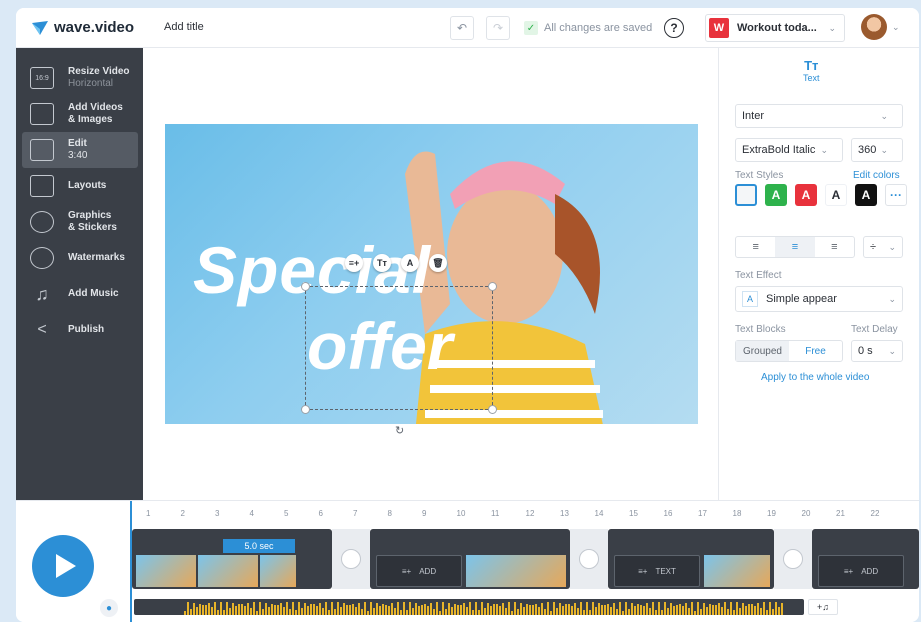 The width and height of the screenshot is (921, 622). I want to click on help-button: ?, so click(674, 28).